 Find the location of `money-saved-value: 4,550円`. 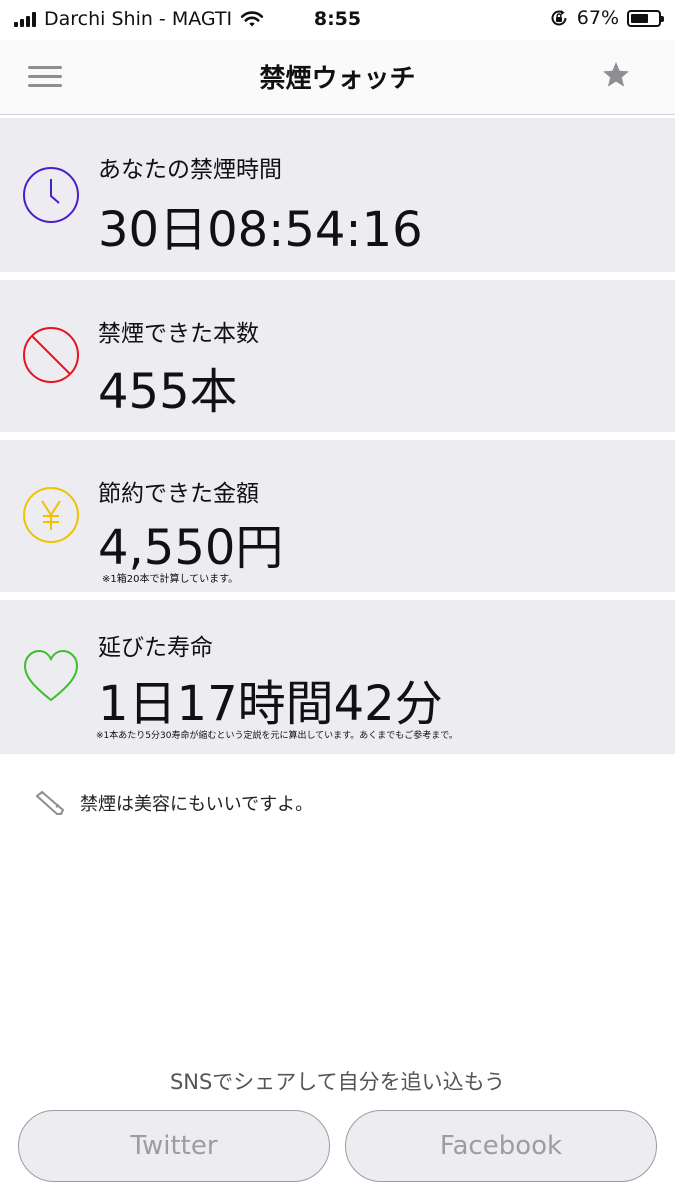

money-saved-value: 4,550円 is located at coordinates (191, 548).